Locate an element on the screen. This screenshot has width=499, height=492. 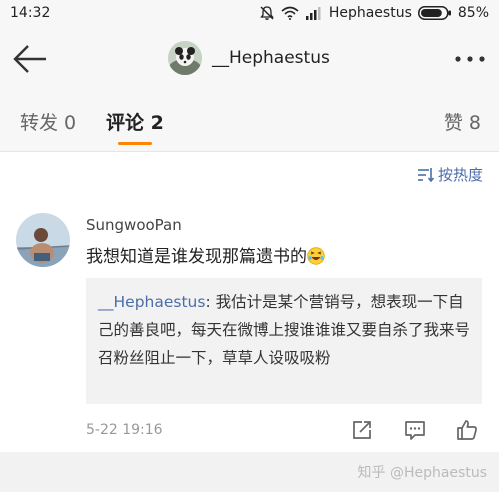
comment-icon is located at coordinates (415, 430).